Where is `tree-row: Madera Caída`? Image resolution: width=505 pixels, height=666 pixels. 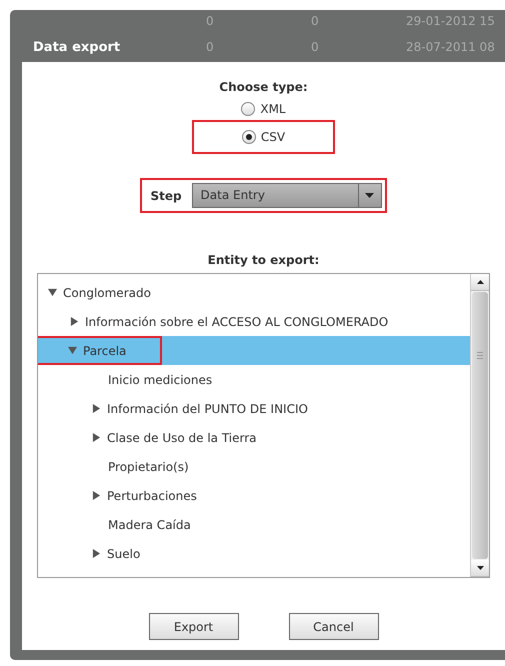 tree-row: Madera Caída is located at coordinates (254, 524).